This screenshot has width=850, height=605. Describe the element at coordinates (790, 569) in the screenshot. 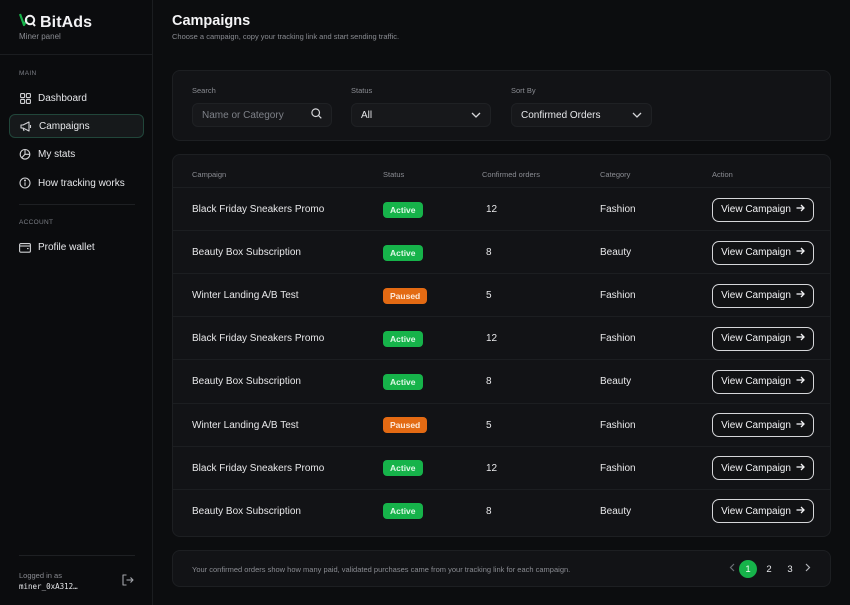

I see `pagination-page-3: 3` at that location.